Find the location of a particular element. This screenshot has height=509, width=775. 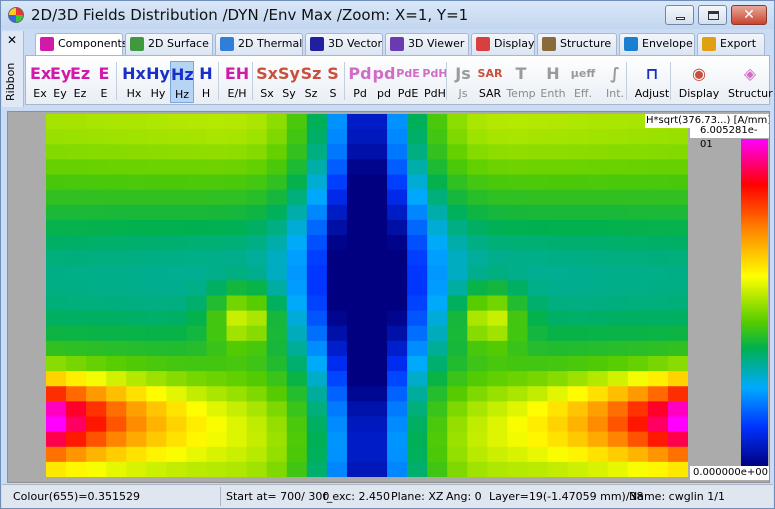

tool-label: S is located at coordinates (333, 93).